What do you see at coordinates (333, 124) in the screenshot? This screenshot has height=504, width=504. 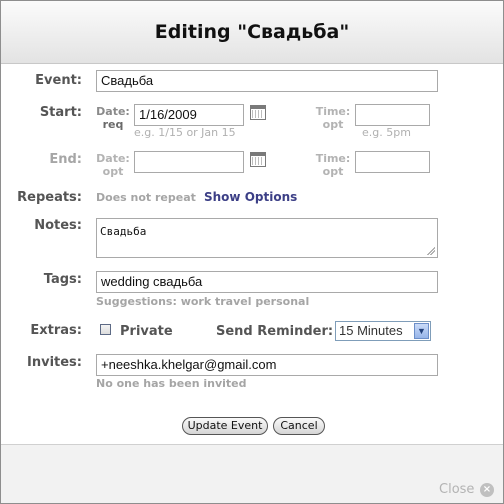 I see `start-time-opt: opt` at bounding box center [333, 124].